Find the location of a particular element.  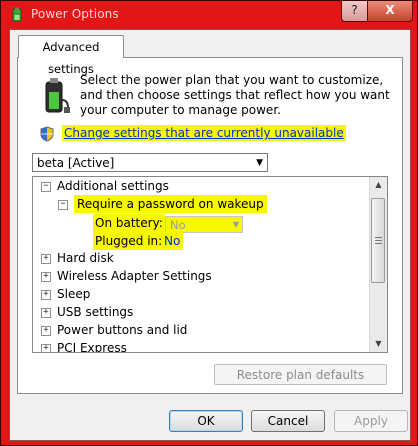

battery-plug-icon is located at coordinates (57, 95).